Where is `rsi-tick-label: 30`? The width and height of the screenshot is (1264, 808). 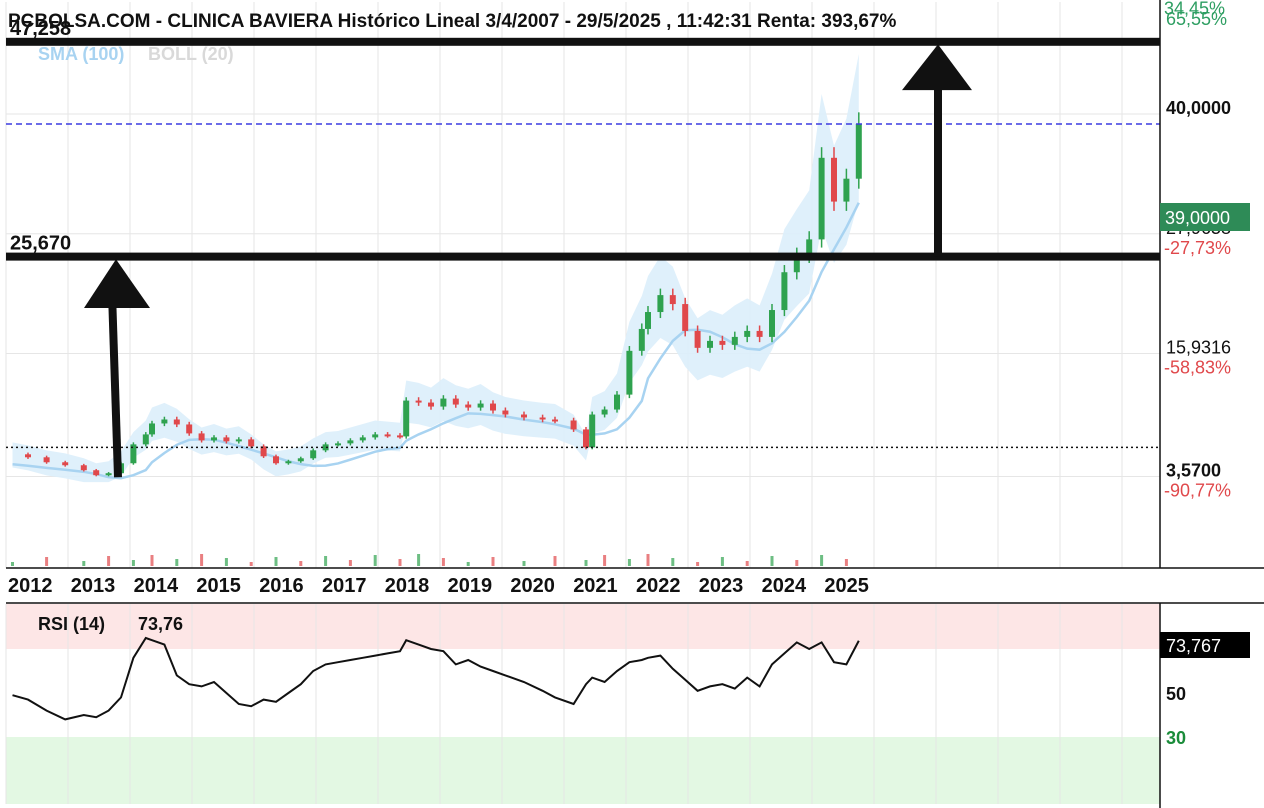
rsi-tick-label: 30 is located at coordinates (1176, 738).